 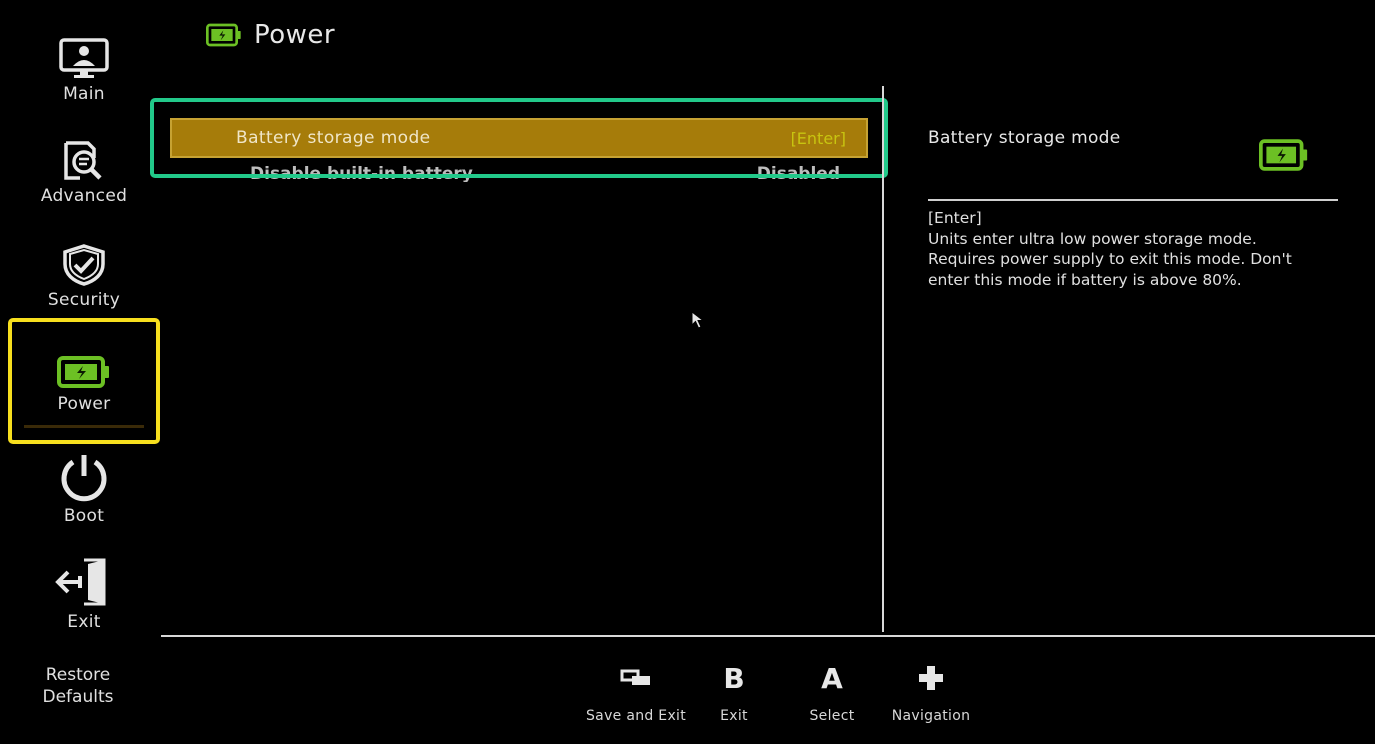 What do you see at coordinates (832, 716) in the screenshot?
I see `hint-label: Select` at bounding box center [832, 716].